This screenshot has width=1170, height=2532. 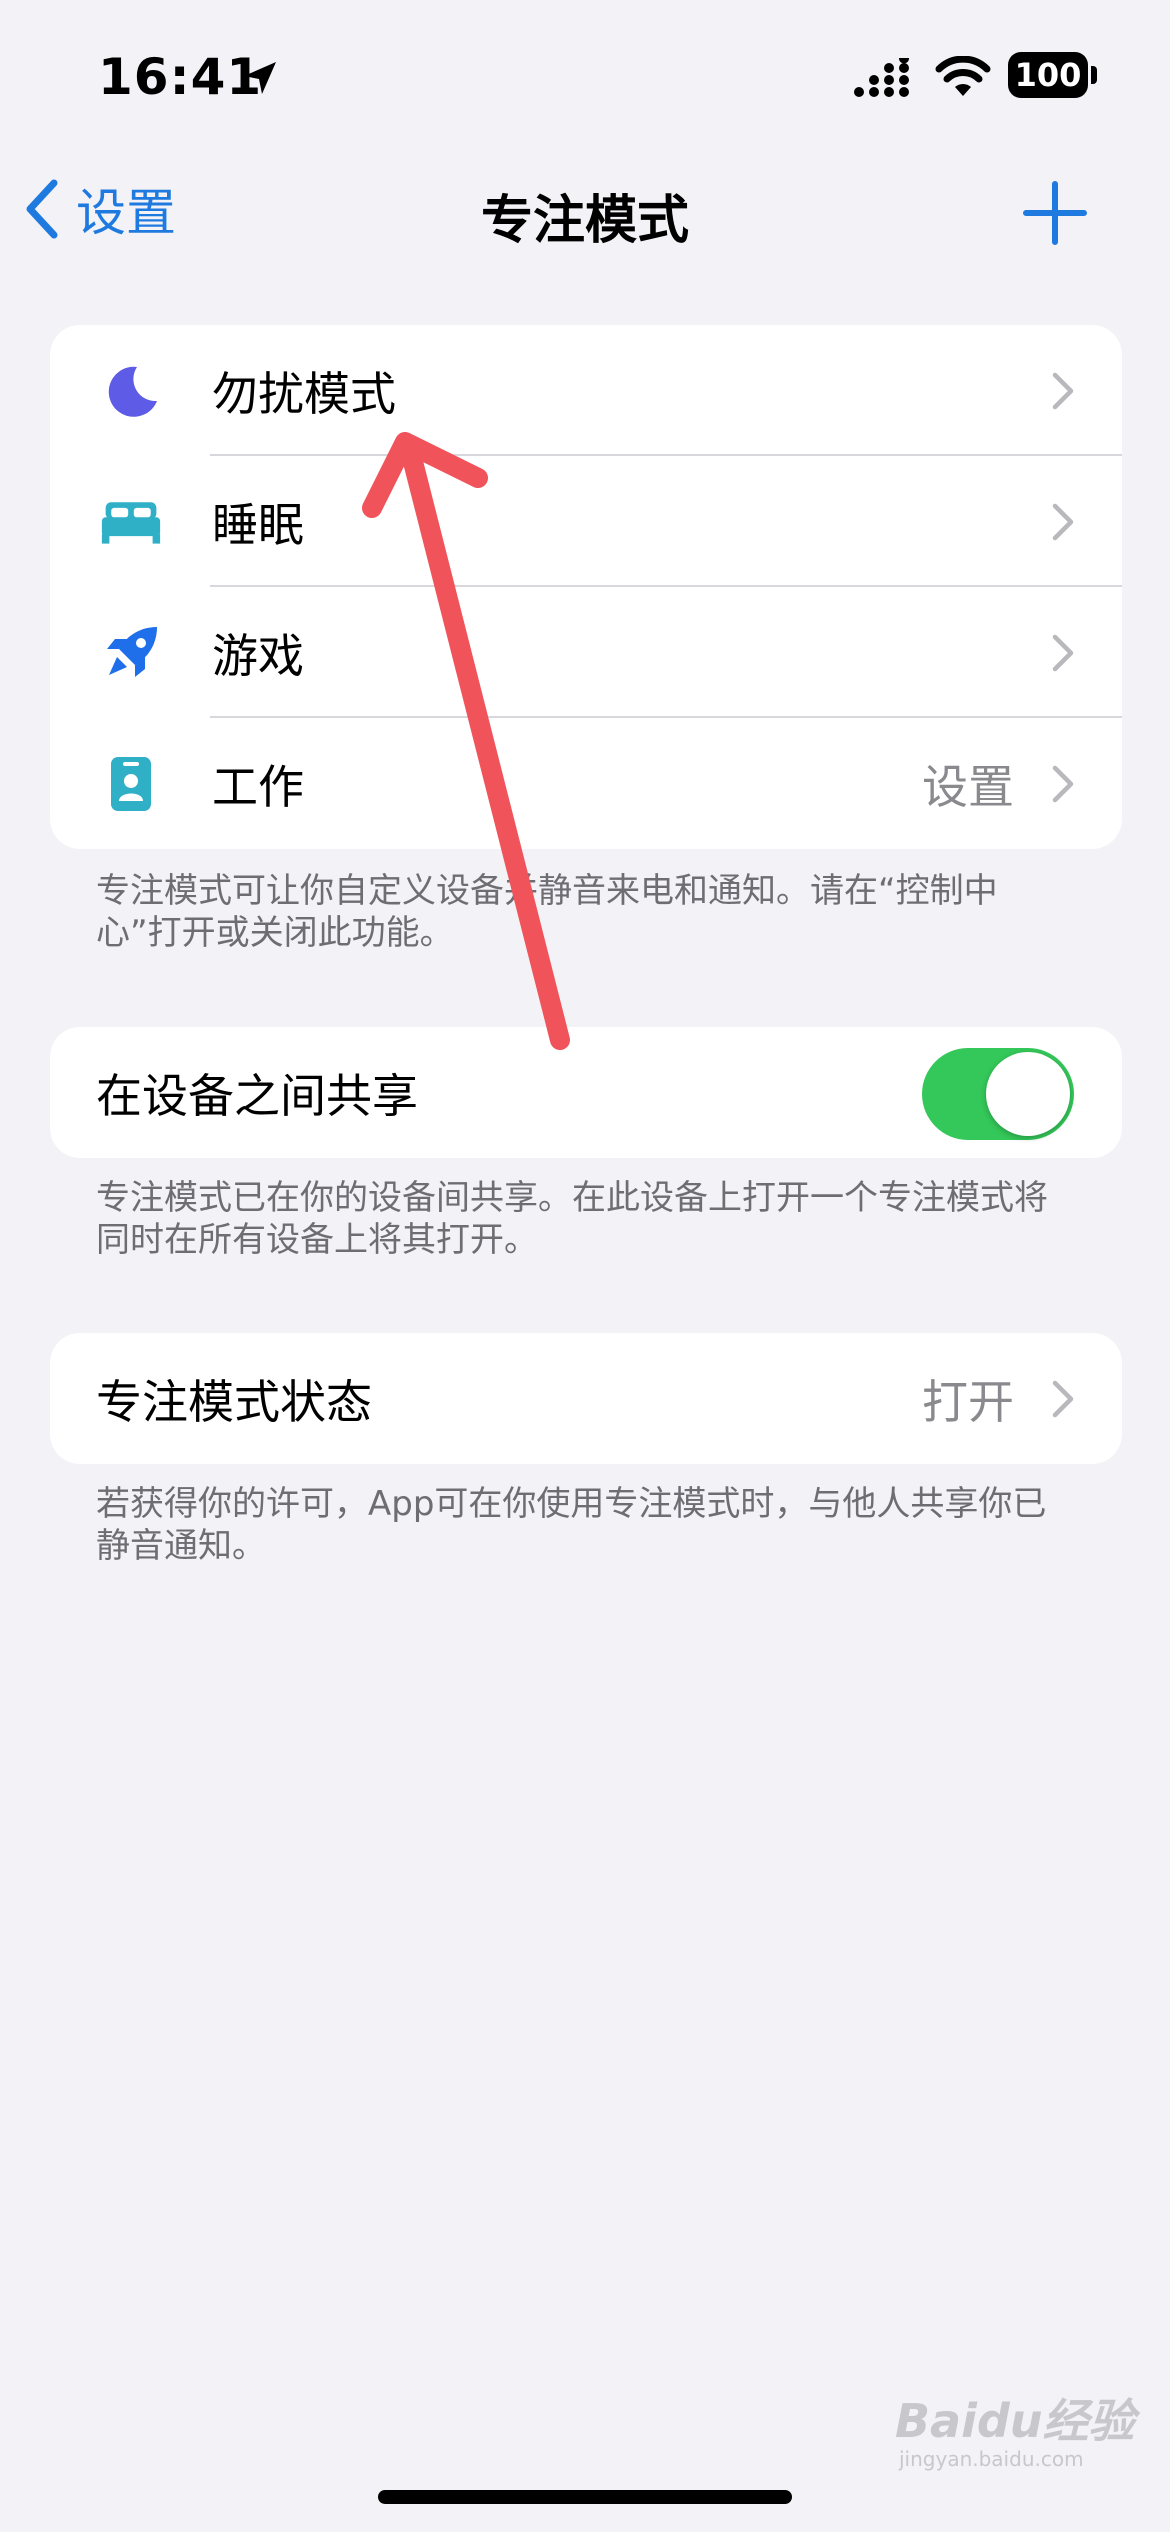 I want to click on status-time: 16:41, so click(x=180, y=77).